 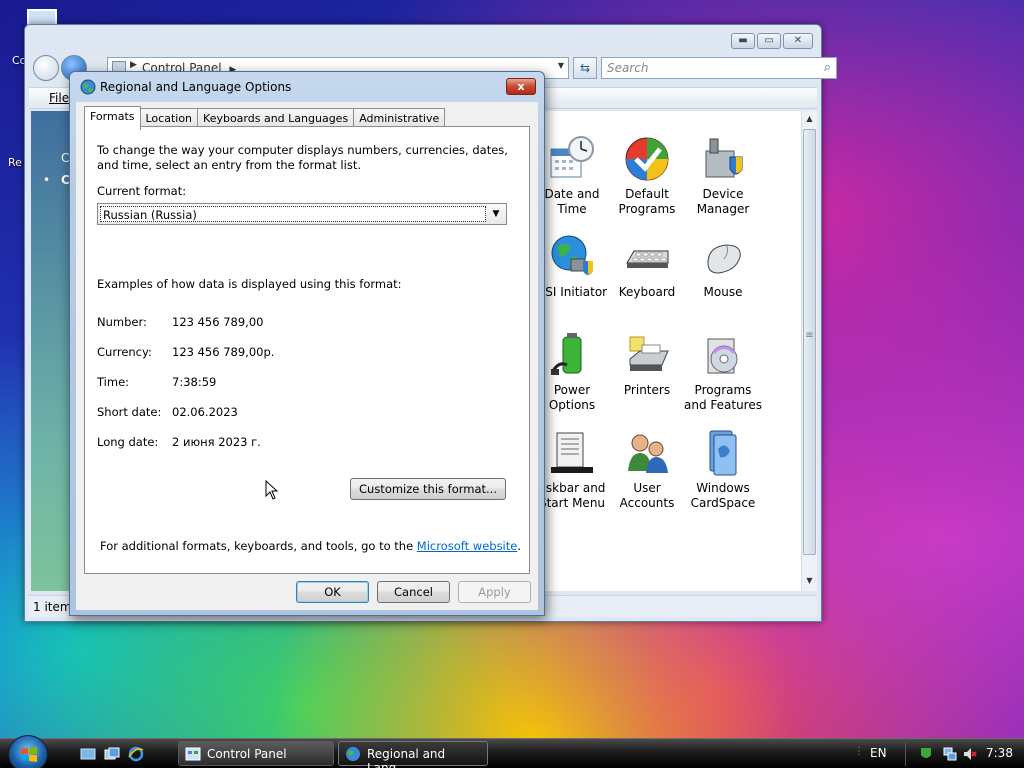 I want to click on cardspace-icon, so click(x=723, y=453).